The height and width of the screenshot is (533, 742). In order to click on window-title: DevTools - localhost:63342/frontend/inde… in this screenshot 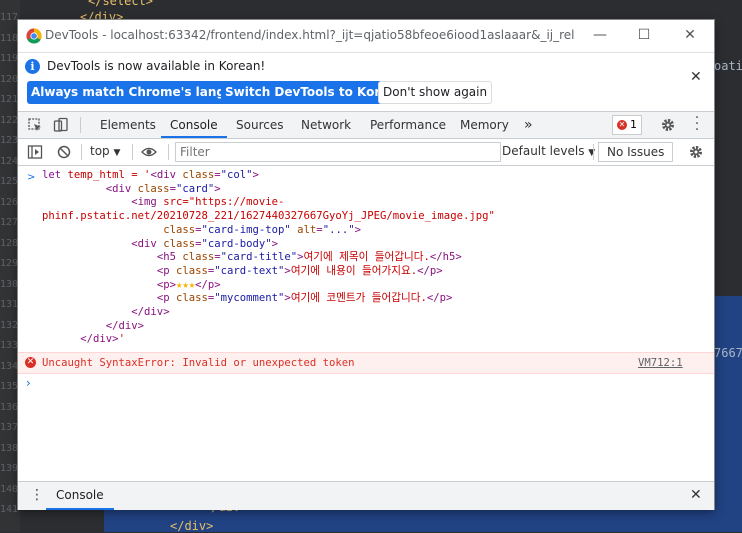, I will do `click(310, 35)`.